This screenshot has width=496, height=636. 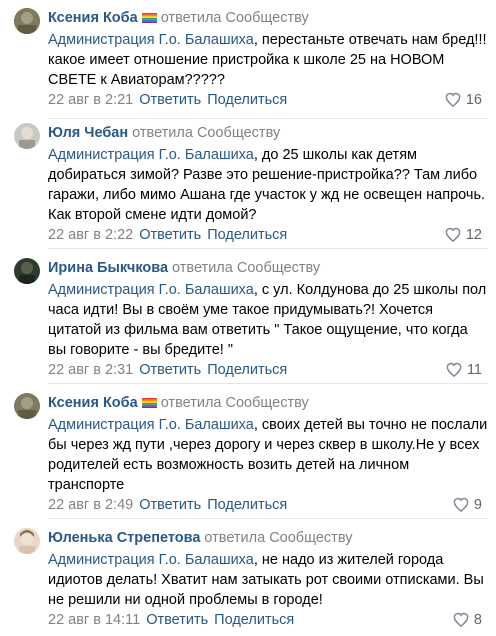 I want to click on author-name: Юленька Стрепетова, so click(x=124, y=538).